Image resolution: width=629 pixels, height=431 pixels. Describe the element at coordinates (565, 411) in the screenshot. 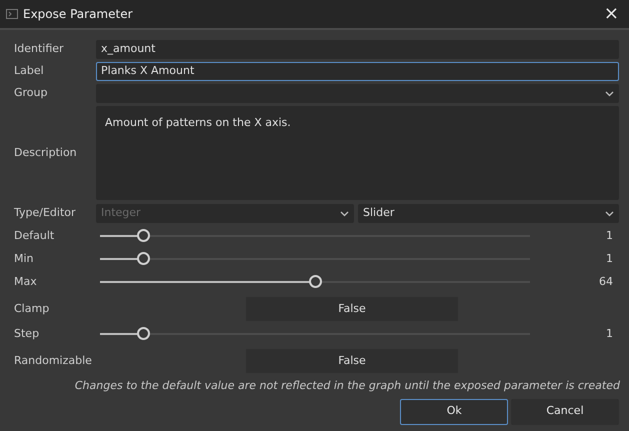

I see `dialog-button: Cancel` at that location.